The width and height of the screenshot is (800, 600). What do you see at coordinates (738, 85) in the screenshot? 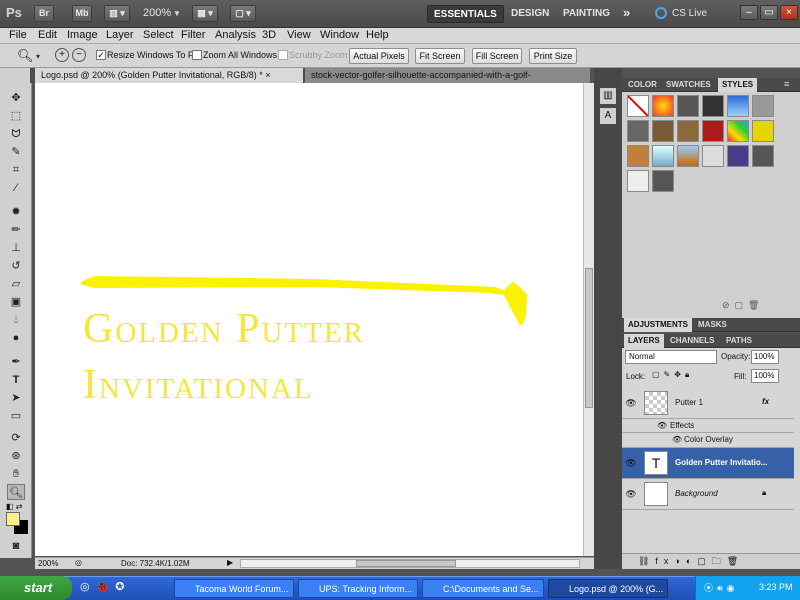
I see `tab-styles: STYLES` at bounding box center [738, 85].